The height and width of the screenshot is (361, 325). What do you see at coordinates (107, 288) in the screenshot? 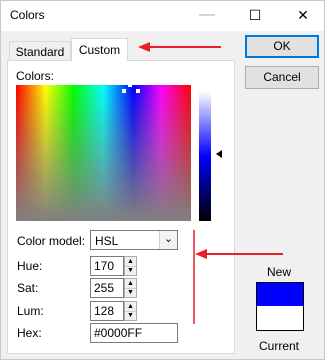
I see `sat-input: 255` at bounding box center [107, 288].